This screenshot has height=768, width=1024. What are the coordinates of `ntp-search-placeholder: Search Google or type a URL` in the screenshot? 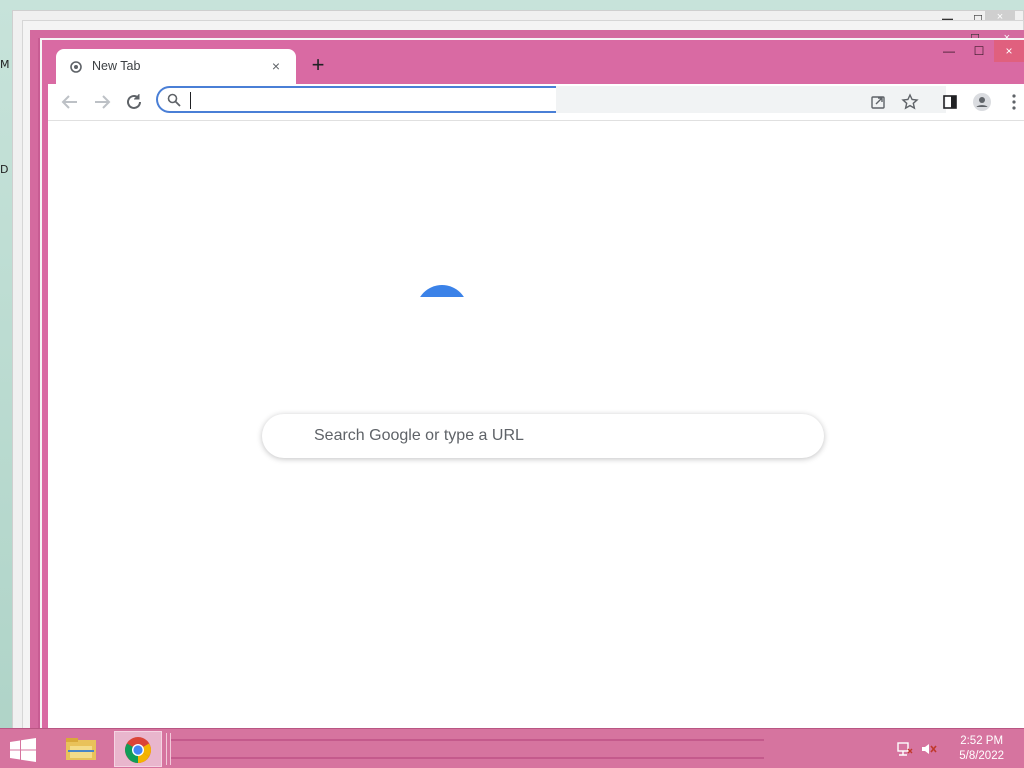 It's located at (419, 435).